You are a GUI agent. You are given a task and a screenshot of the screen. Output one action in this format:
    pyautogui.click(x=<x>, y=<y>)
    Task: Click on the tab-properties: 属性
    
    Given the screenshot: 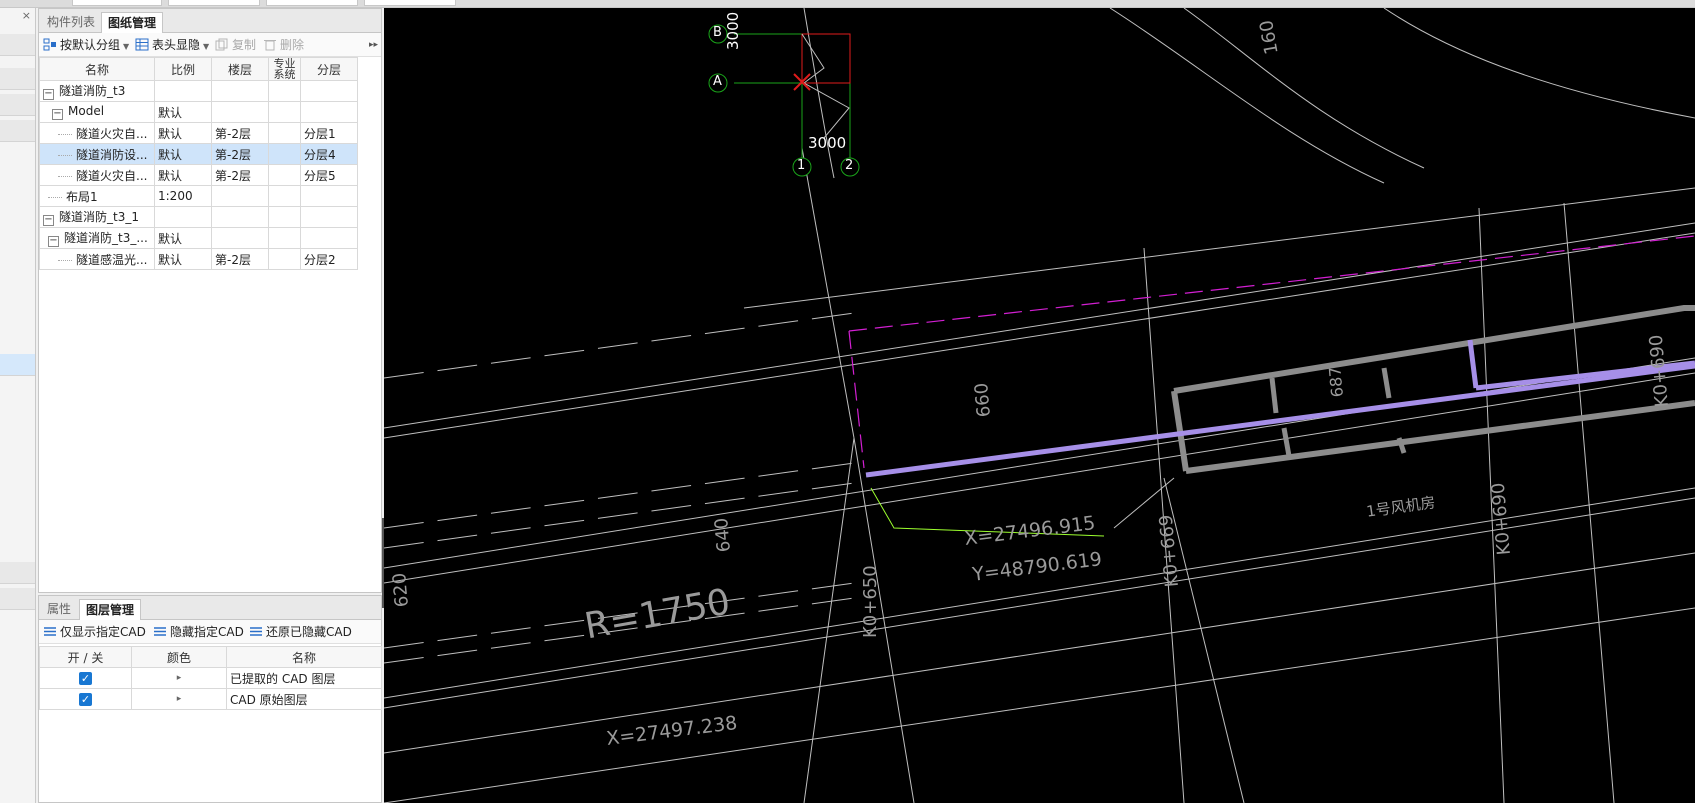 What is the action you would take?
    pyautogui.click(x=59, y=609)
    